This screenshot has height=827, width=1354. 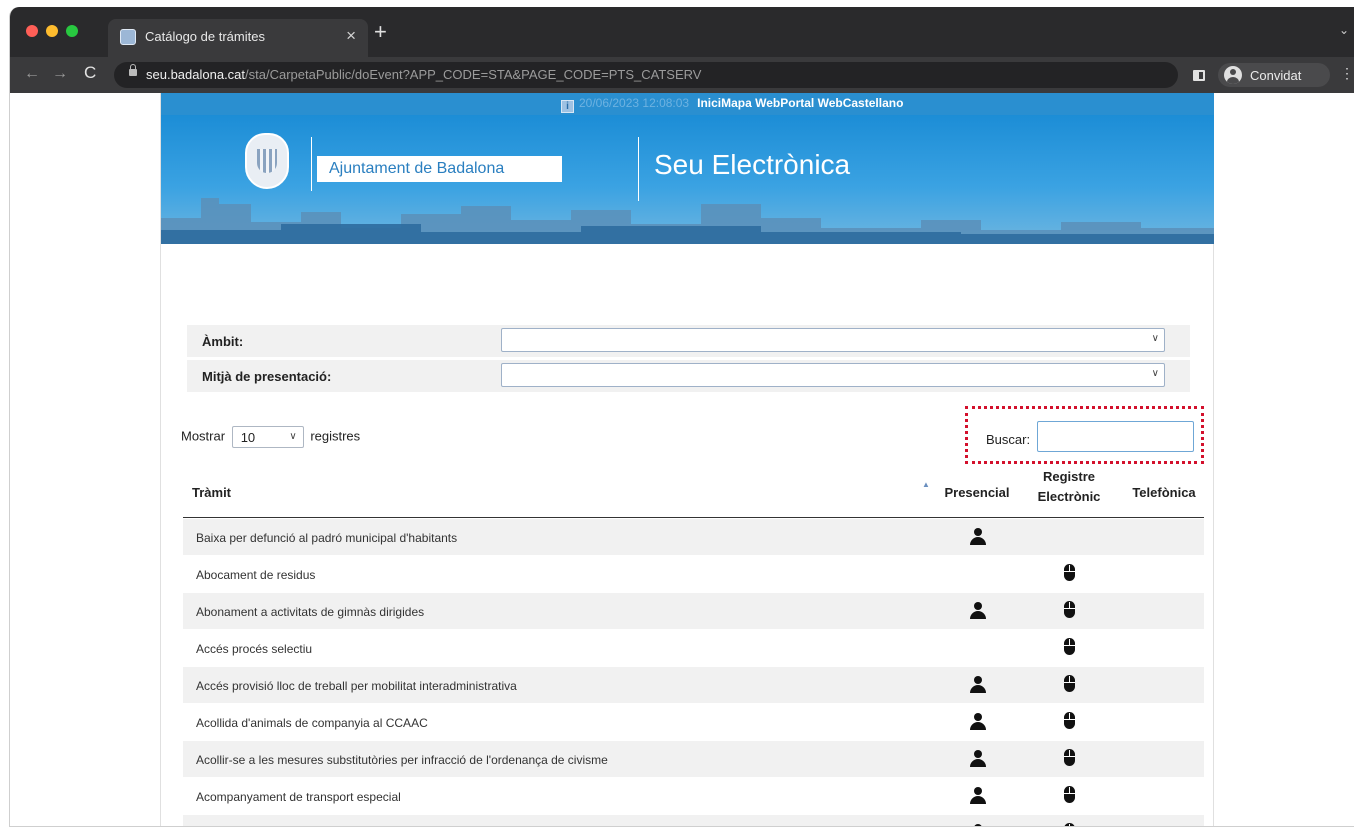 What do you see at coordinates (709, 103) in the screenshot?
I see `link-inici: Inici` at bounding box center [709, 103].